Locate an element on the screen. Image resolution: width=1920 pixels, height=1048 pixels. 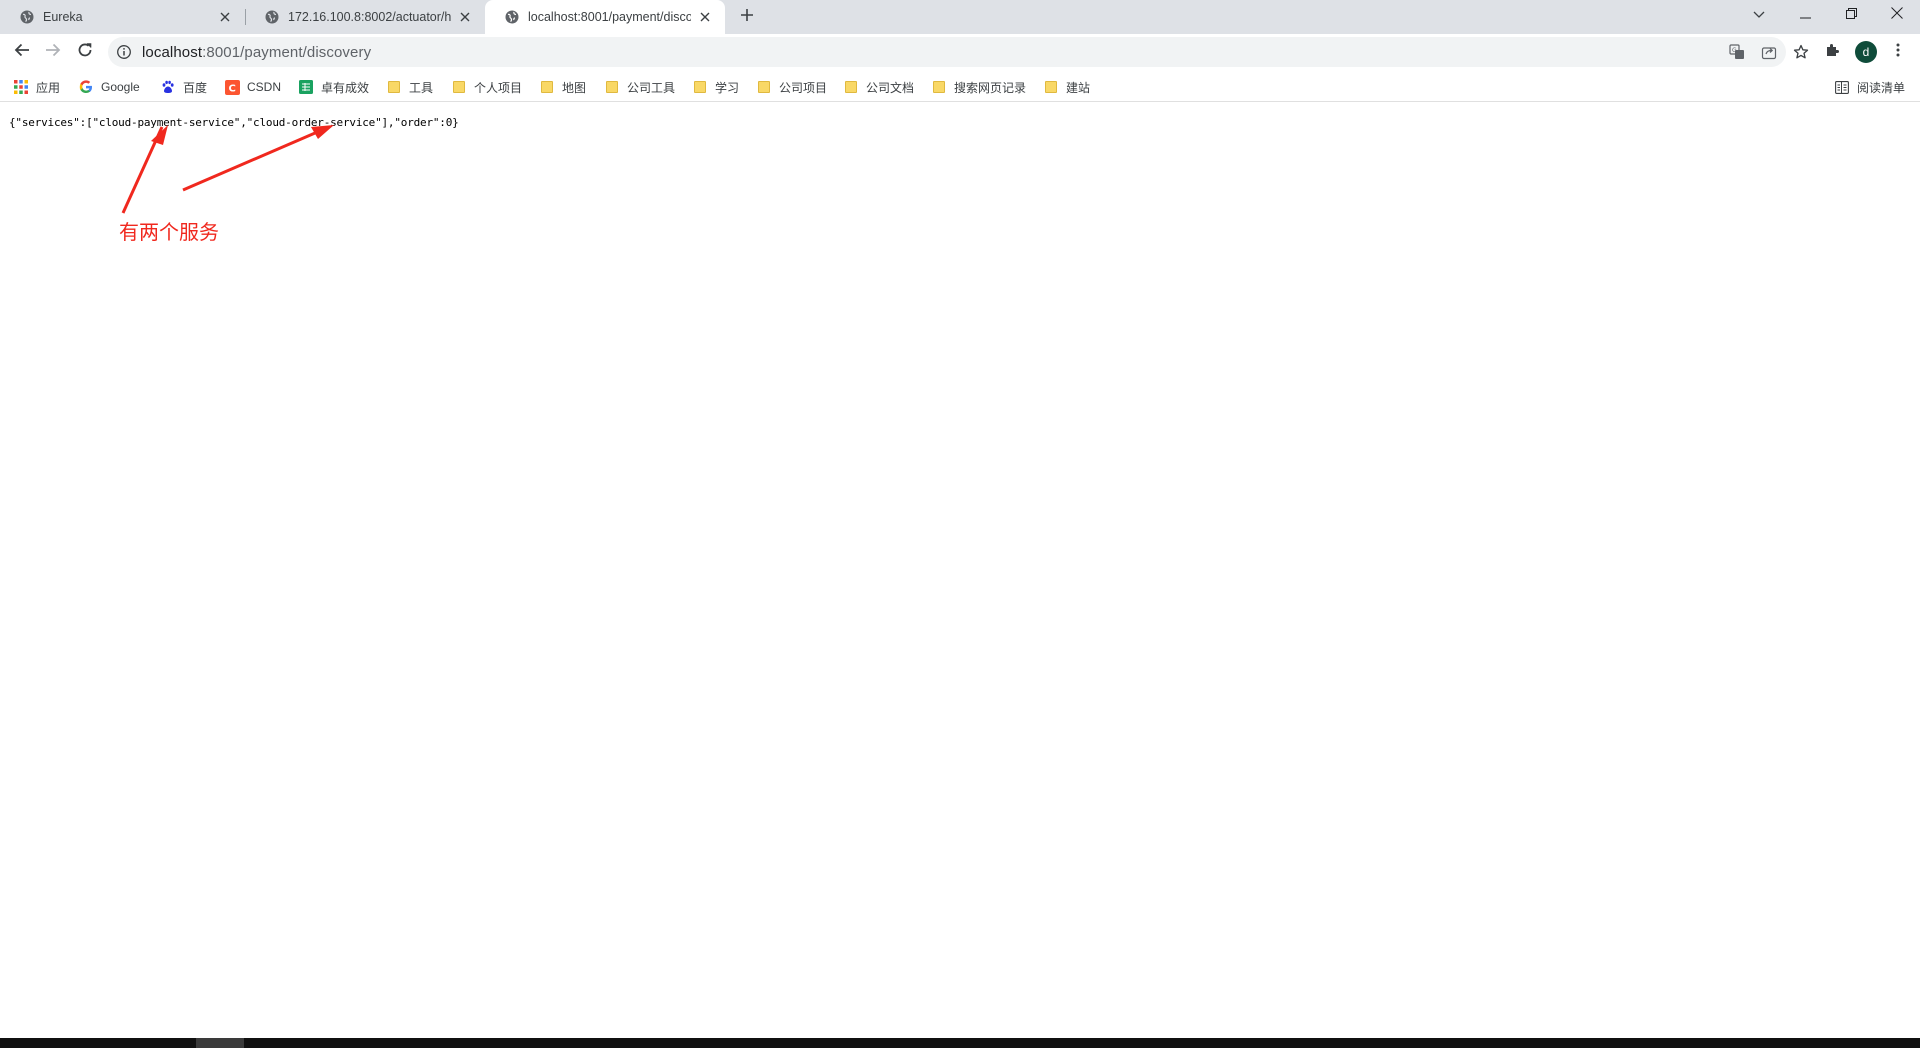
bookmark-folder-tools: 工具 is located at coordinates (409, 87).